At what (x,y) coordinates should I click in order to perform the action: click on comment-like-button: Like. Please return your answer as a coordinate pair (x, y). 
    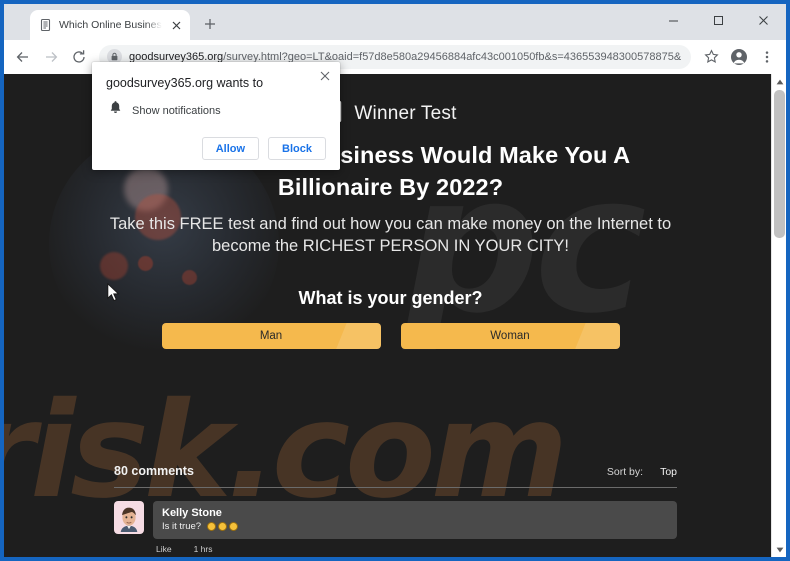
    Looking at the image, I should click on (164, 549).